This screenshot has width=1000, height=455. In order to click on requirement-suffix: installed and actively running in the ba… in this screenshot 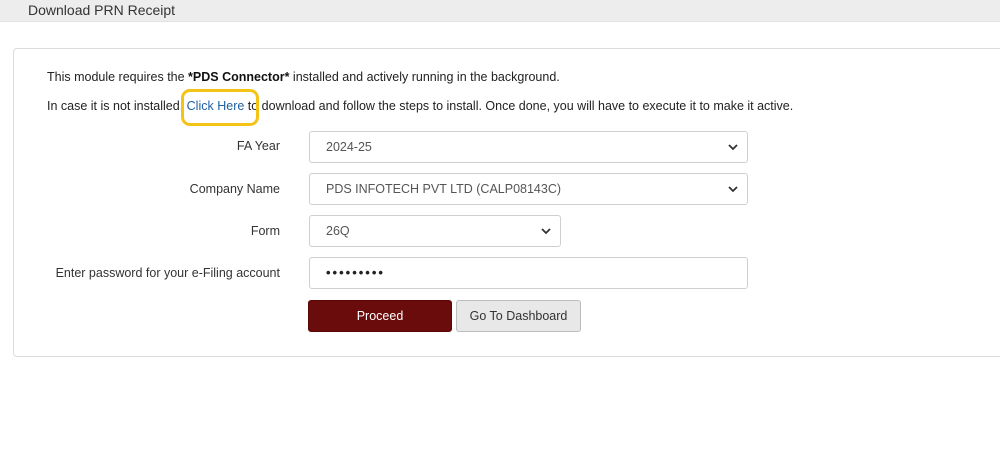, I will do `click(424, 77)`.